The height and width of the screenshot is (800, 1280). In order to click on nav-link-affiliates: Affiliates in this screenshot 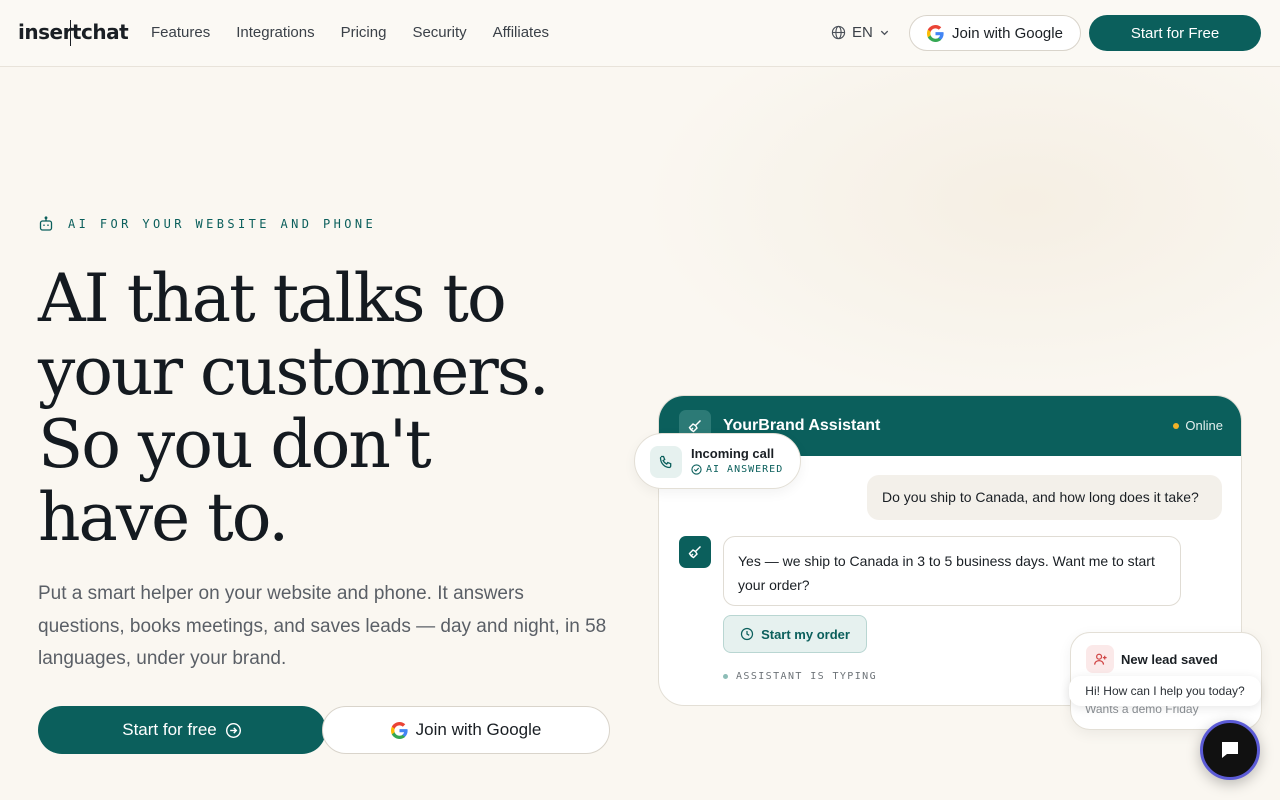, I will do `click(521, 32)`.